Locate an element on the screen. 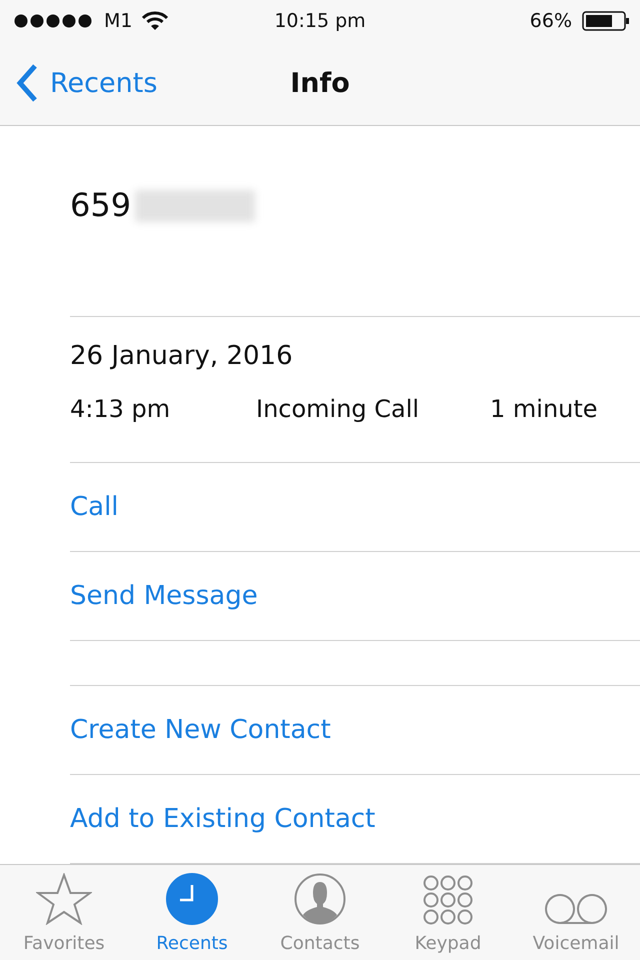 The width and height of the screenshot is (640, 960). tab-button: Contacts is located at coordinates (320, 912).